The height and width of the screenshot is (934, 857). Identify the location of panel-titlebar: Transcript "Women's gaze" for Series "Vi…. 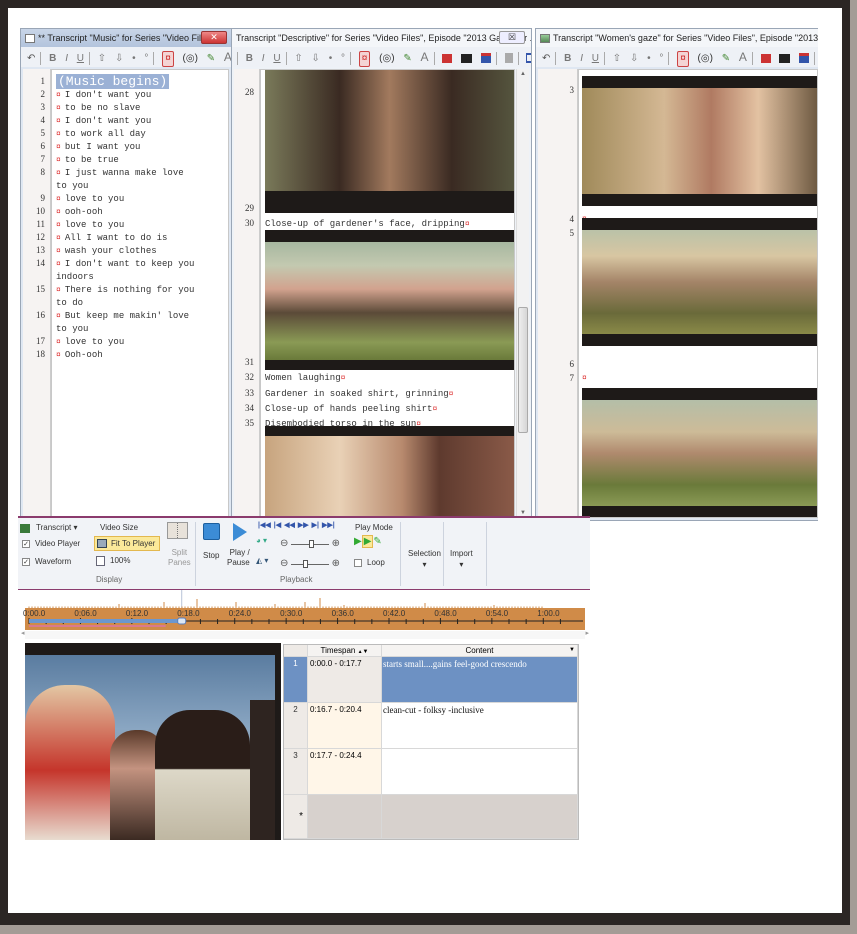
(677, 38).